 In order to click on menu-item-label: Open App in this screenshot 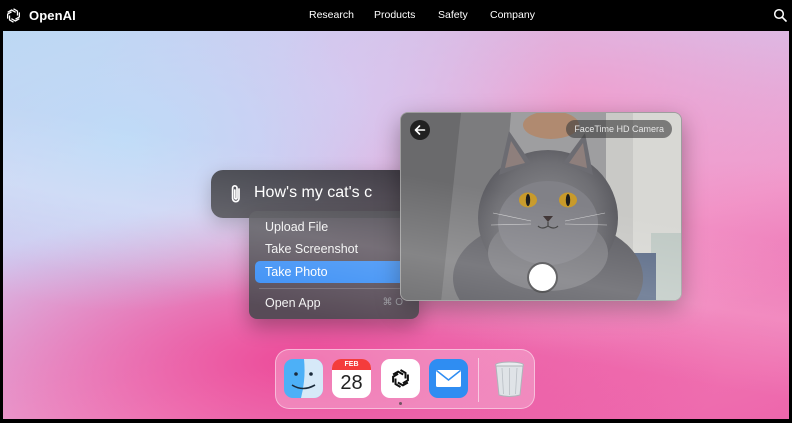, I will do `click(293, 303)`.